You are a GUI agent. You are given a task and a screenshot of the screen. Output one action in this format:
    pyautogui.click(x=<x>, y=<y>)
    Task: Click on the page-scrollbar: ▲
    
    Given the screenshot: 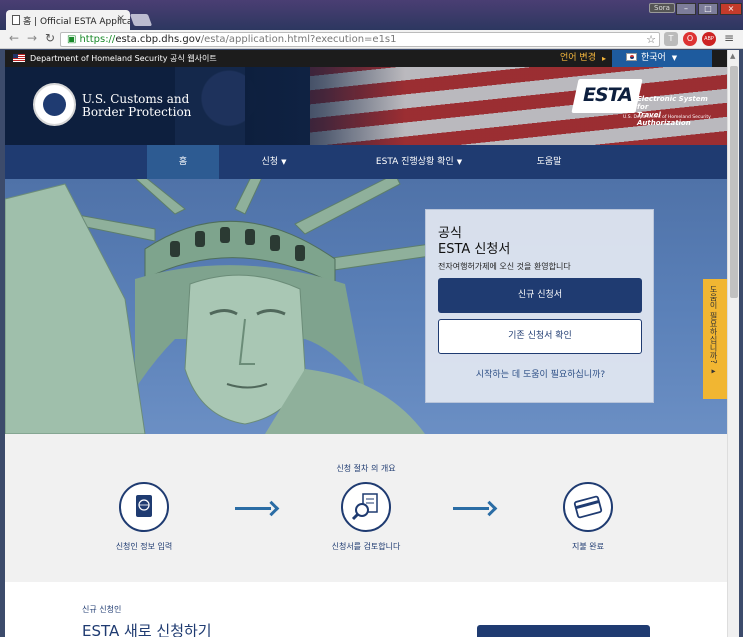 What is the action you would take?
    pyautogui.click(x=733, y=343)
    